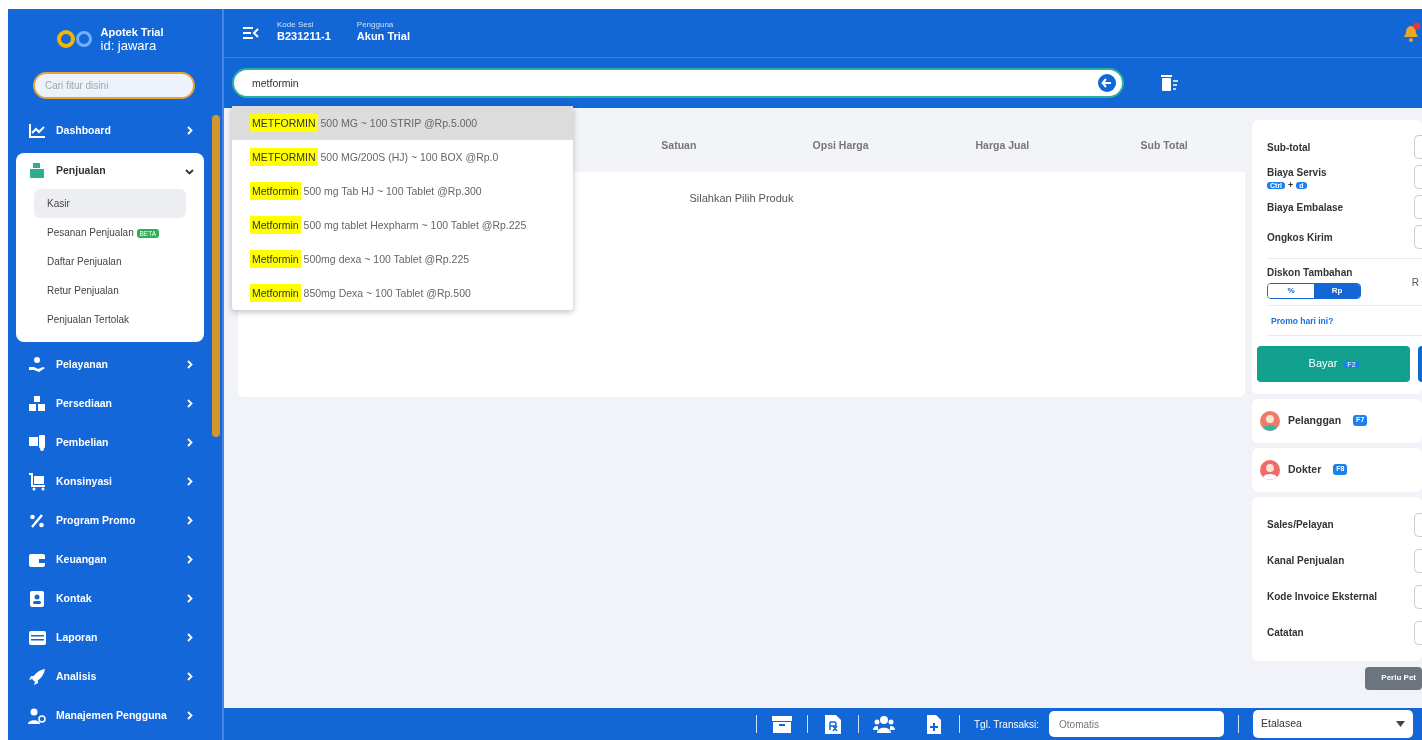 Image resolution: width=1422 pixels, height=740 pixels. What do you see at coordinates (296, 25) in the screenshot?
I see `session-label: Kode Sesi` at bounding box center [296, 25].